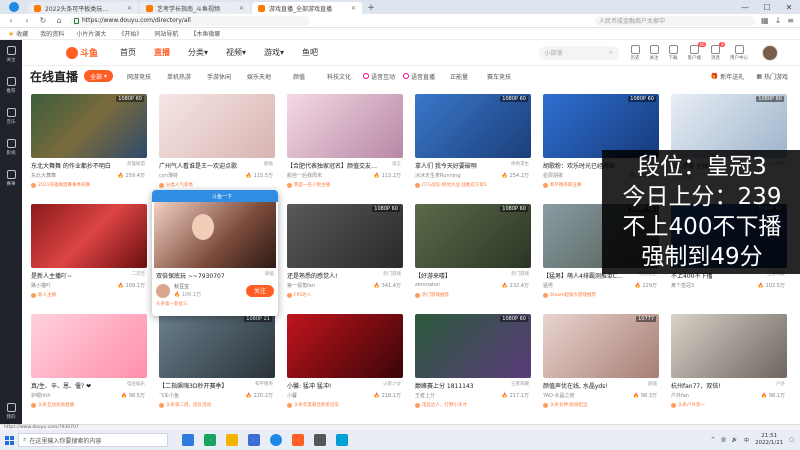 The height and width of the screenshot is (450, 800). I want to click on tab-category: 颜值, so click(299, 76).